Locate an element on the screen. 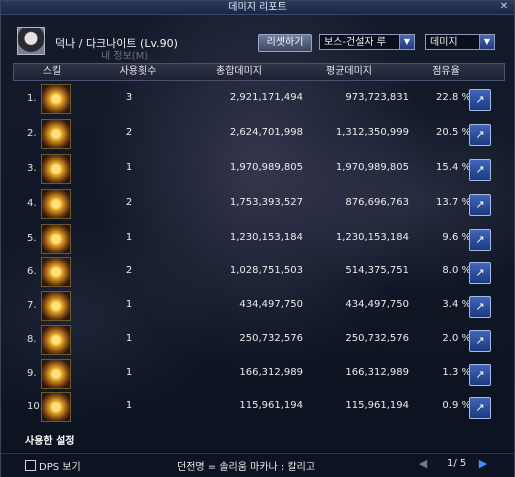 The image size is (515, 477). row-total-damage: 2,624,701,998 is located at coordinates (266, 132).